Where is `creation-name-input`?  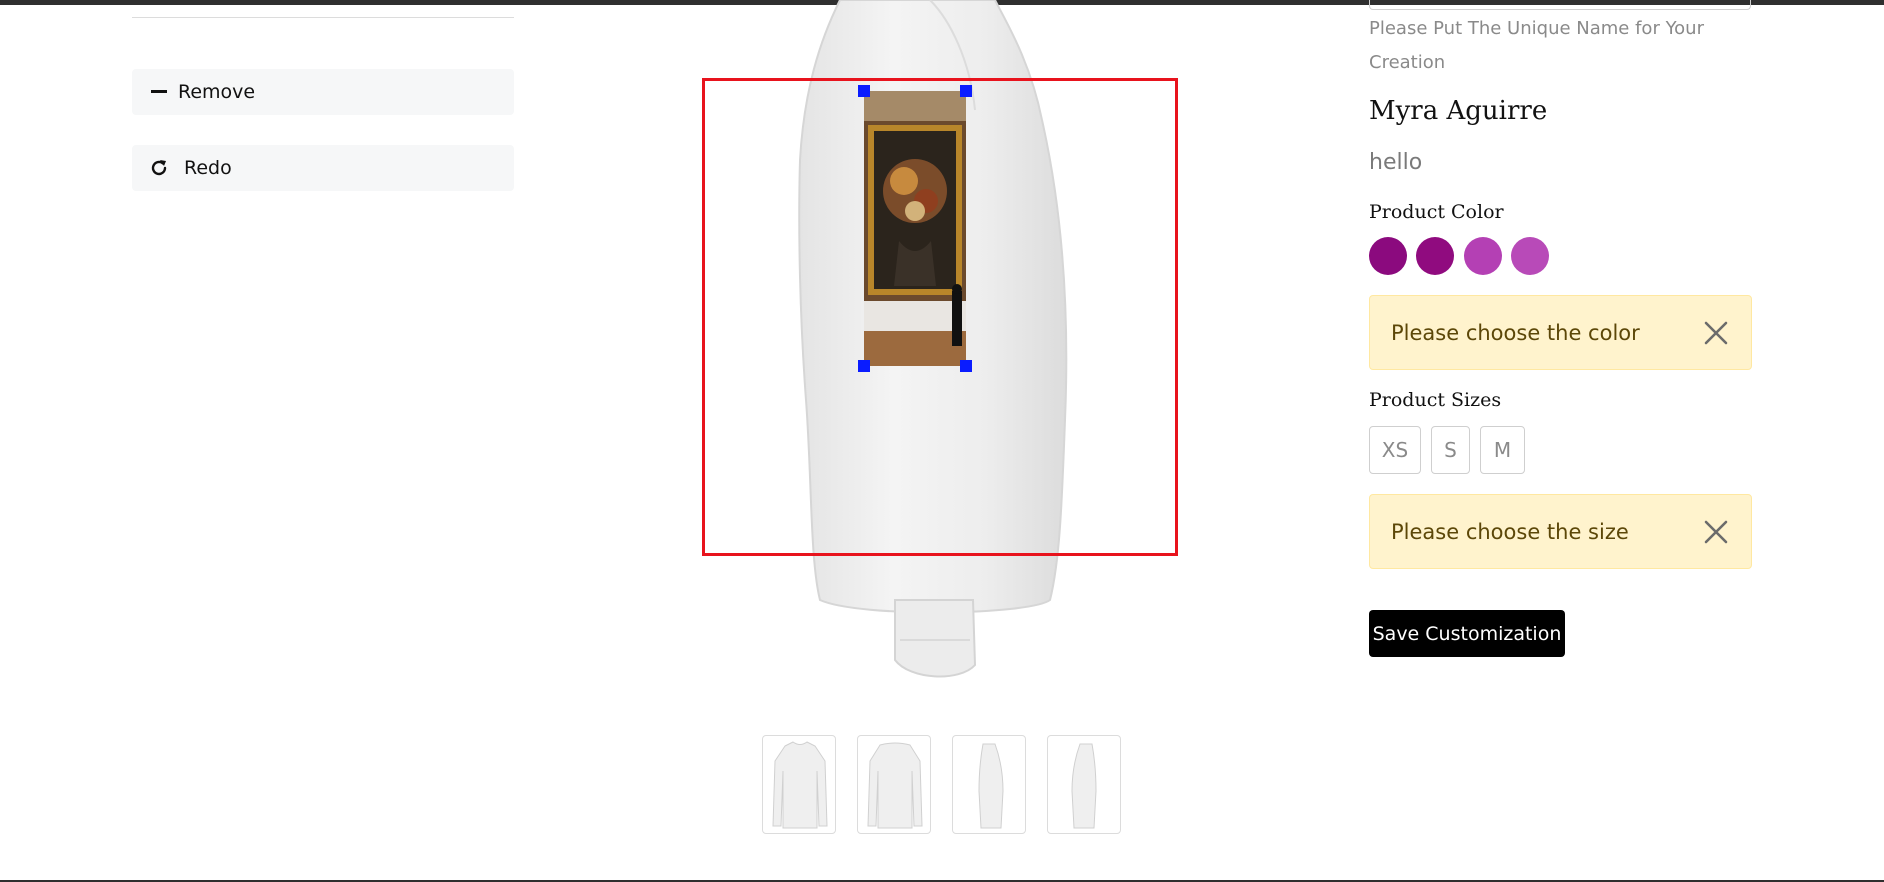 creation-name-input is located at coordinates (1560, 5).